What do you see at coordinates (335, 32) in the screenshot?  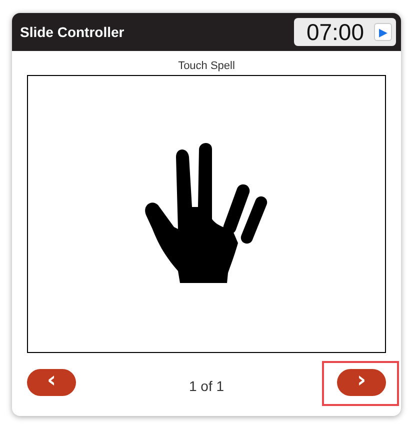 I see `timer-text: 07:00` at bounding box center [335, 32].